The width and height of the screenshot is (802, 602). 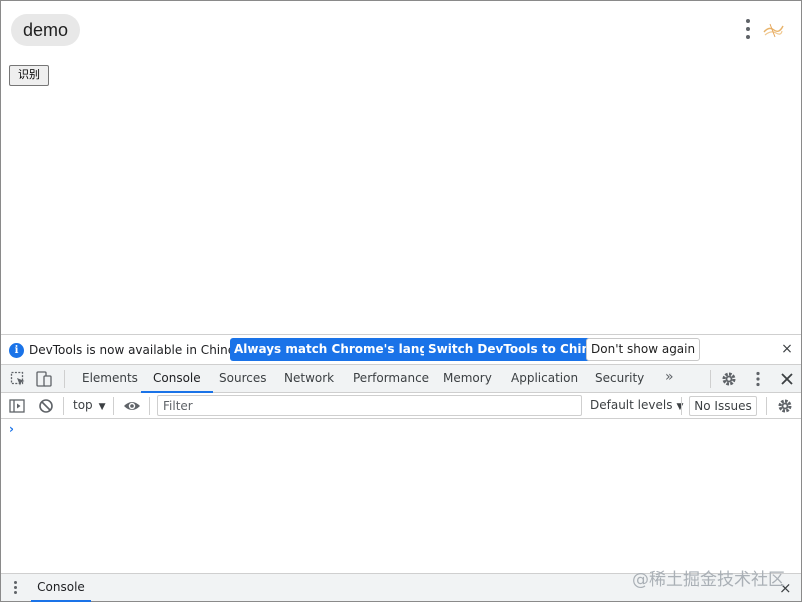 I want to click on log-levels-dropdown: Default levels ▼, so click(x=636, y=405).